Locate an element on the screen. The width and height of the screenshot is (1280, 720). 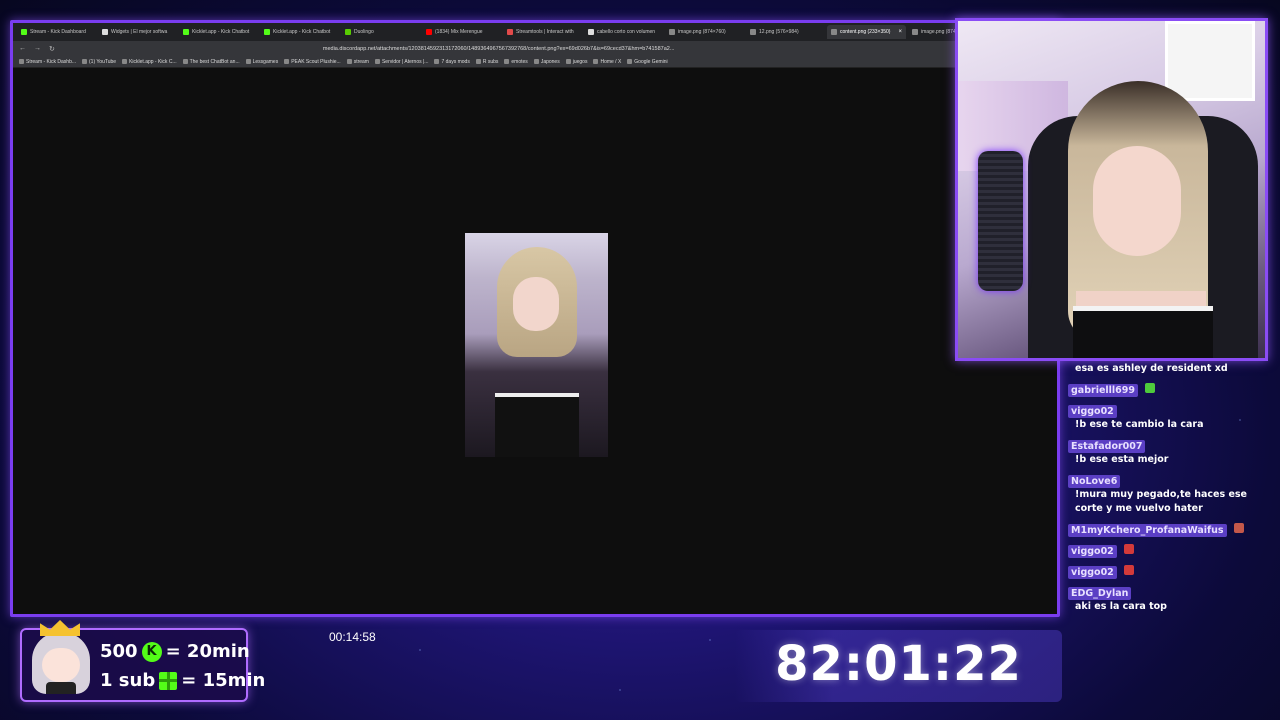
microphone-icon is located at coordinates (1000, 221).